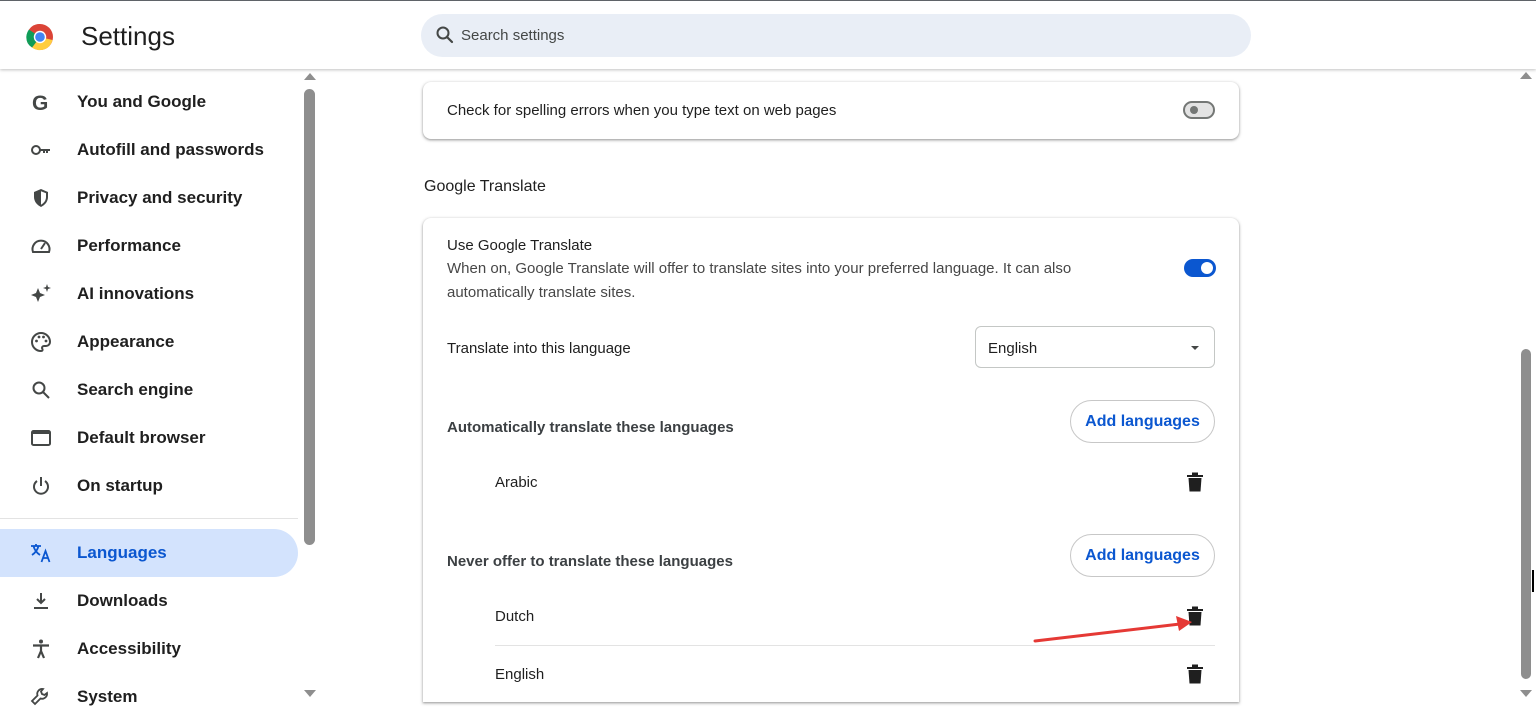 Image resolution: width=1536 pixels, height=721 pixels. What do you see at coordinates (41, 486) in the screenshot?
I see `power-icon` at bounding box center [41, 486].